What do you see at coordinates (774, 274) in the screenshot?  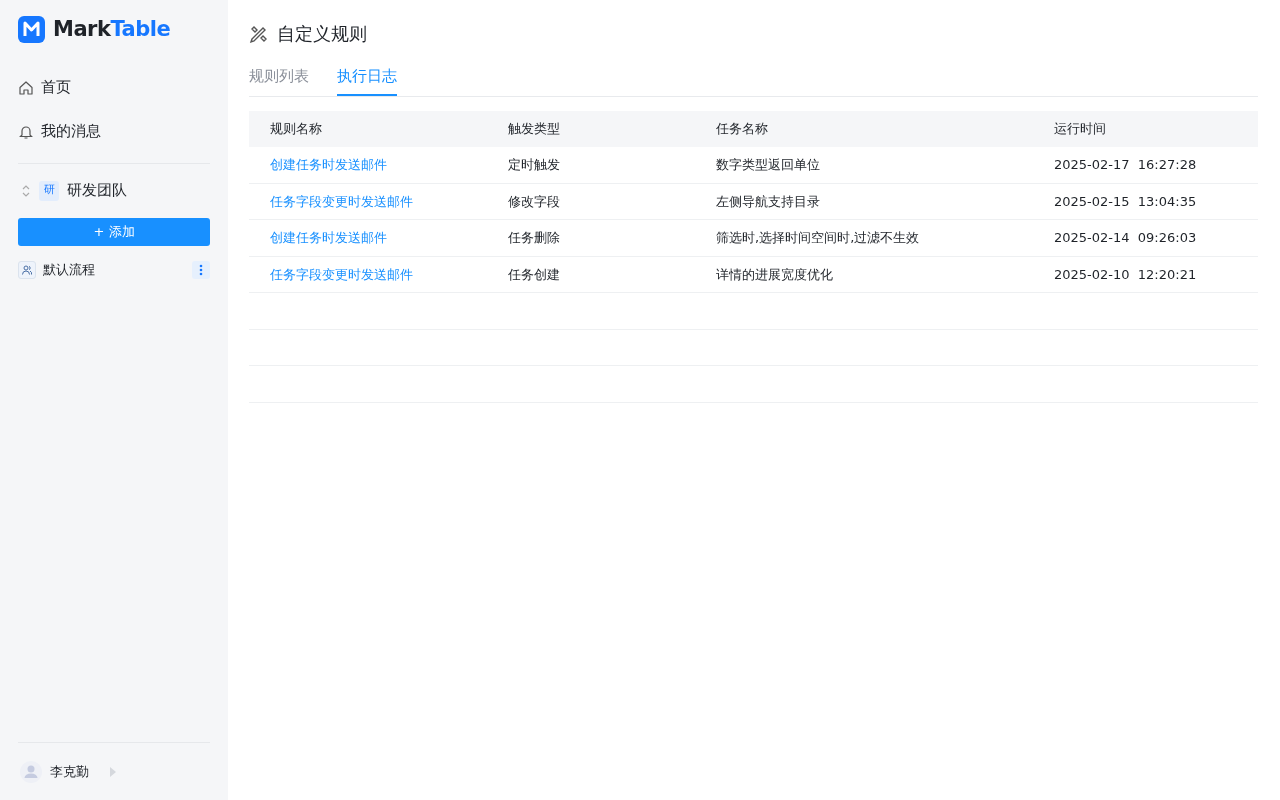 I see `table-cell: 详情的进展宽度优化` at bounding box center [774, 274].